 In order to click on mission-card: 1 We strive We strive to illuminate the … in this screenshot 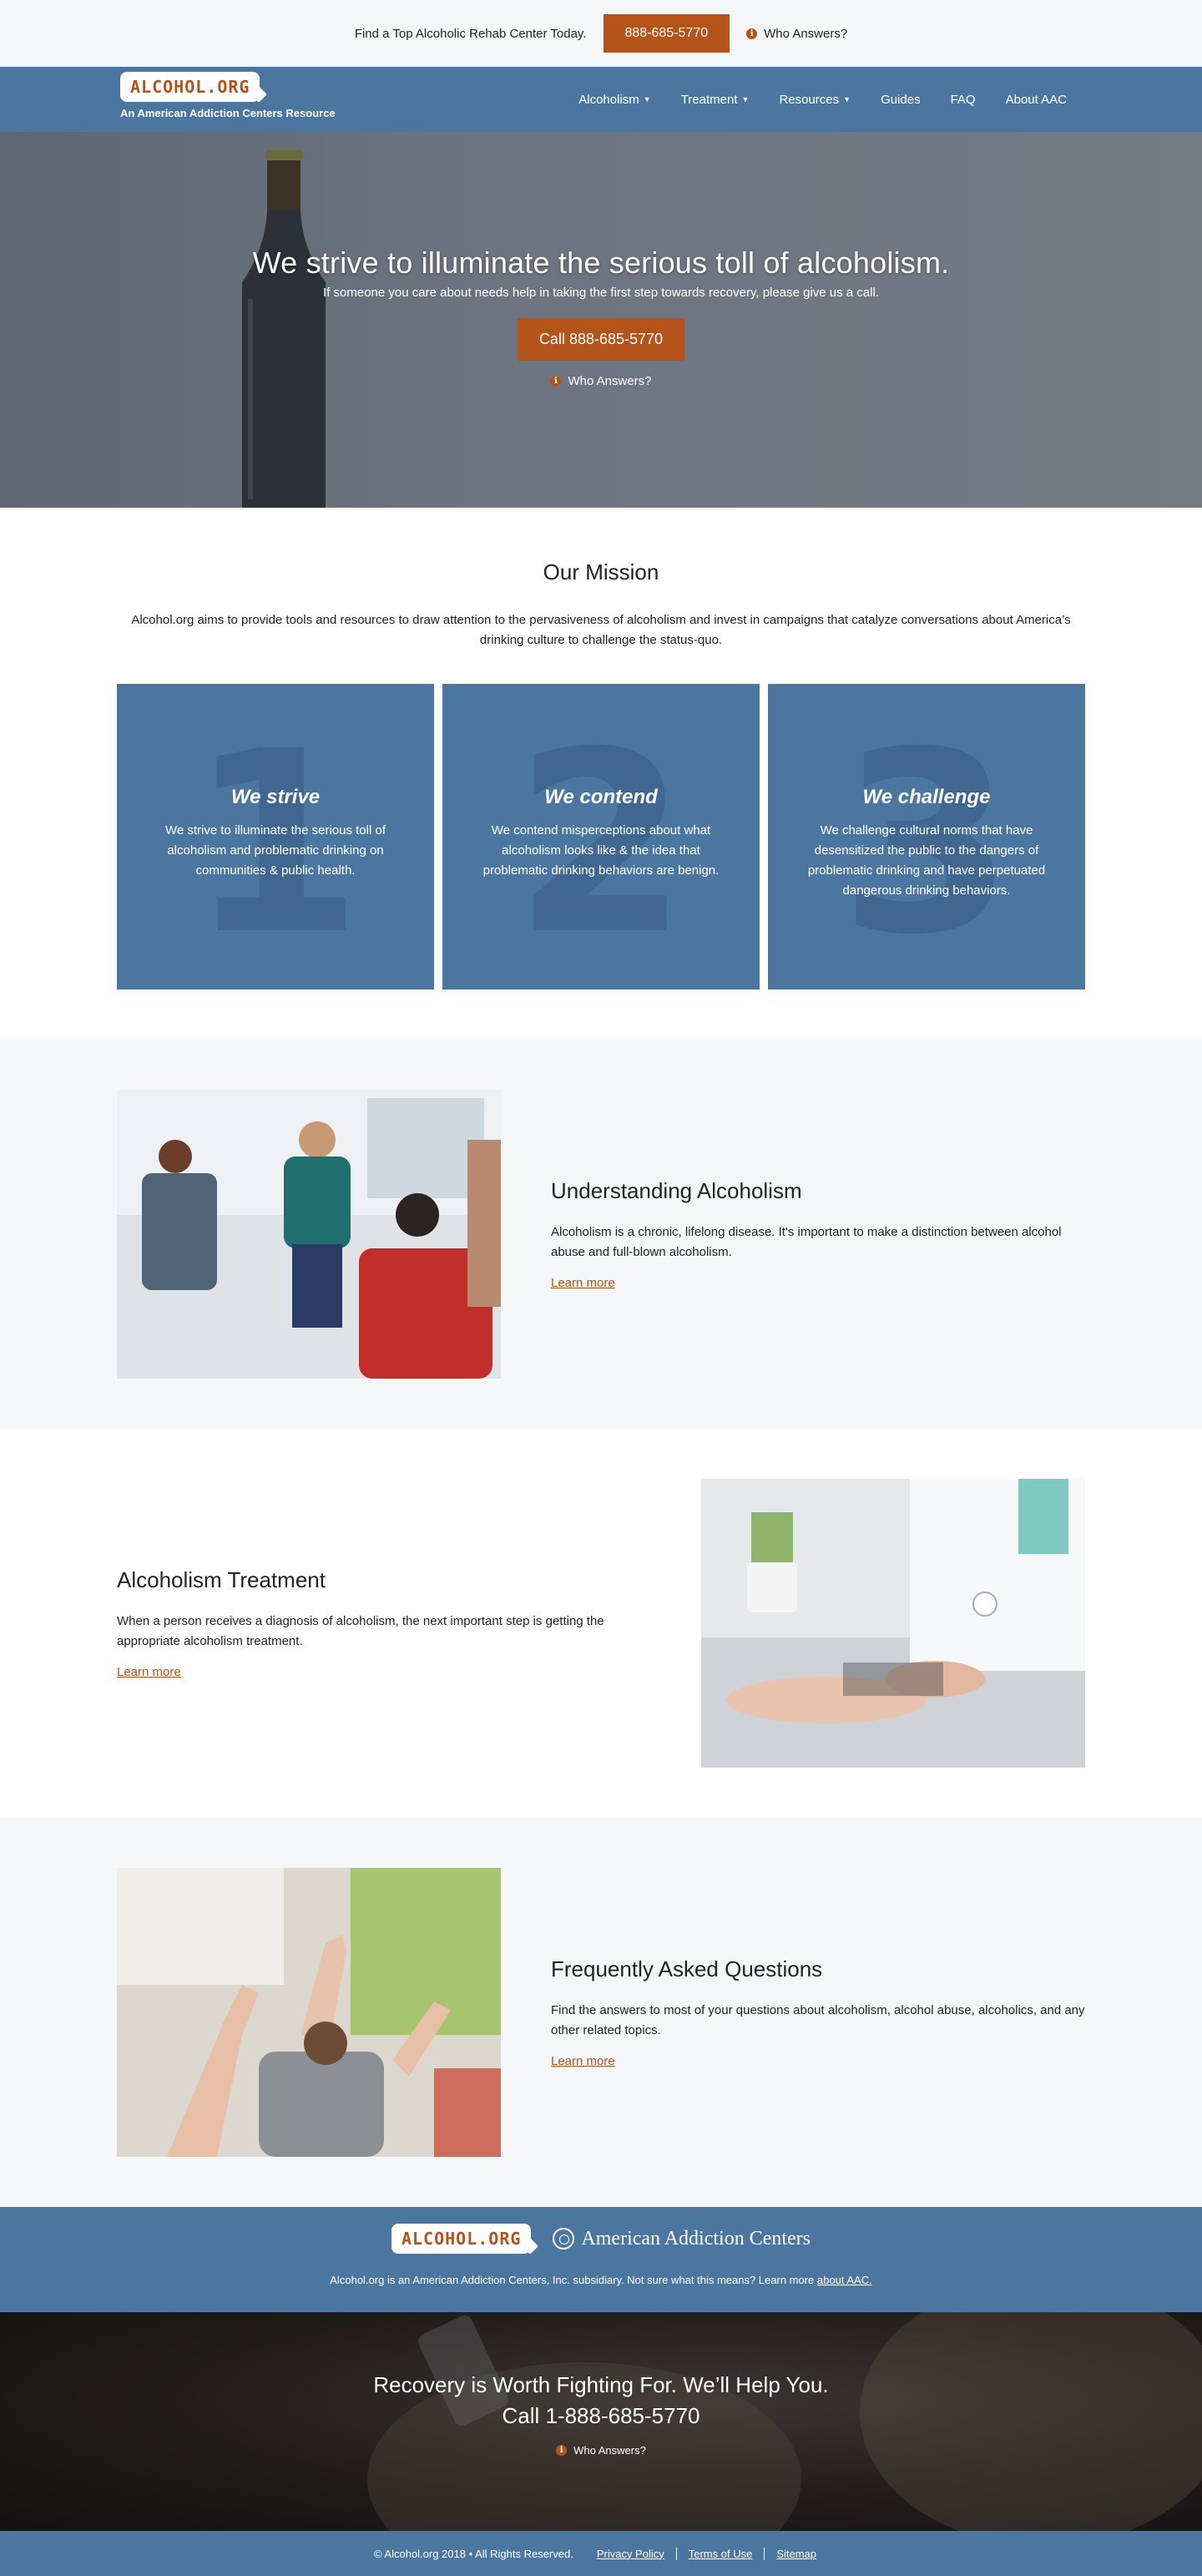, I will do `click(275, 836)`.